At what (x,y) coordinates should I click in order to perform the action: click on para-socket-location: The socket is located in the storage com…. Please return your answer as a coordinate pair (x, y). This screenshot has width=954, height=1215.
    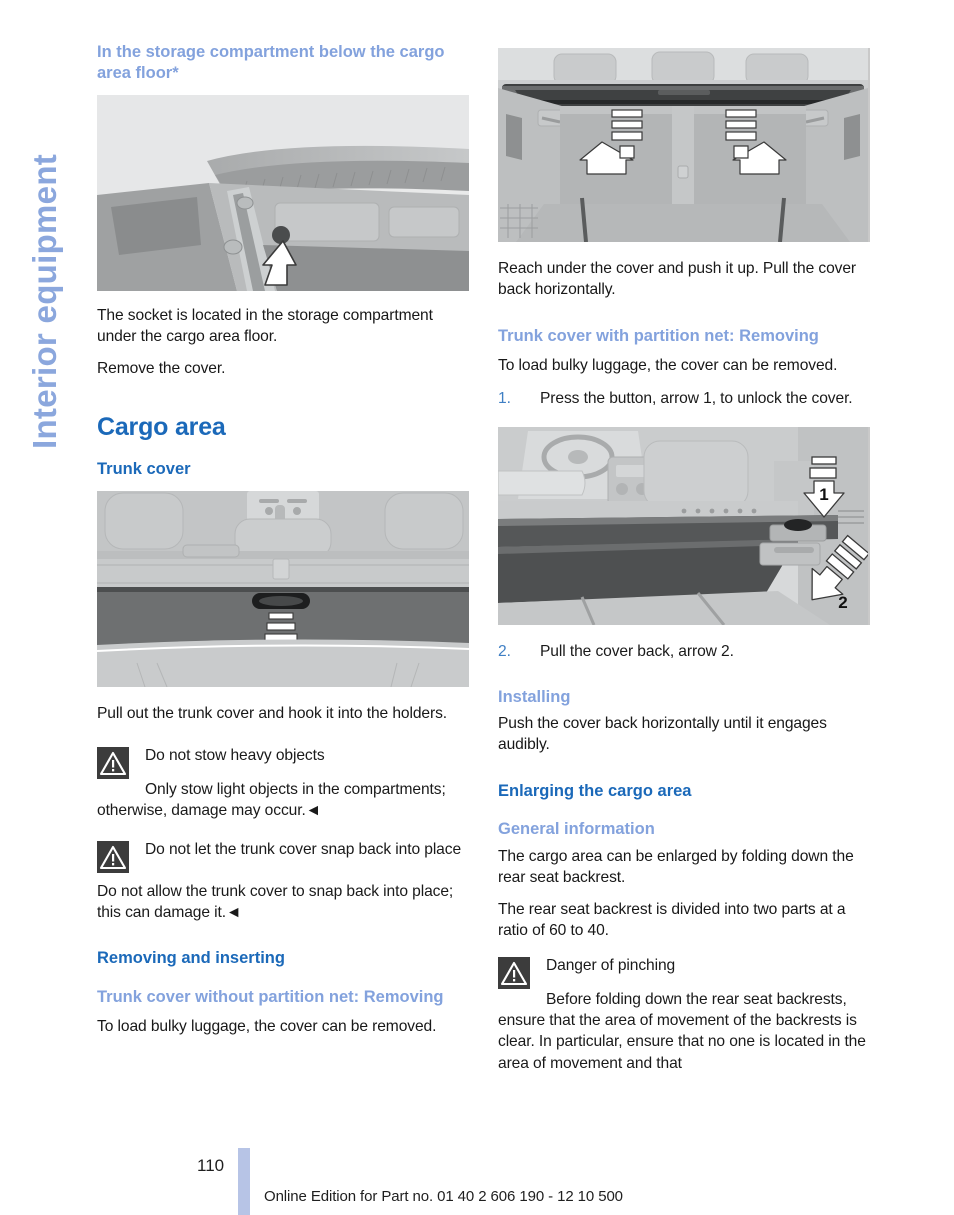
    Looking at the image, I should click on (265, 326).